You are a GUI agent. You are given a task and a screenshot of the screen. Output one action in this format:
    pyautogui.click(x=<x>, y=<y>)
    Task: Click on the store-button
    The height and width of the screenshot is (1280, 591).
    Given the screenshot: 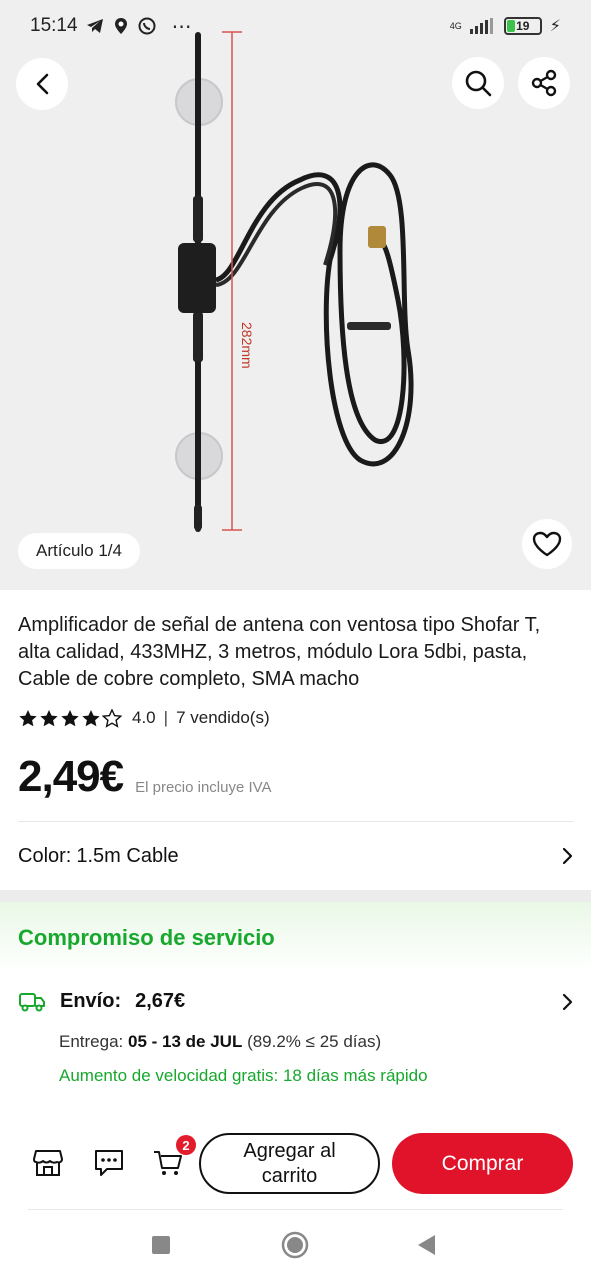 What is the action you would take?
    pyautogui.click(x=48, y=1163)
    